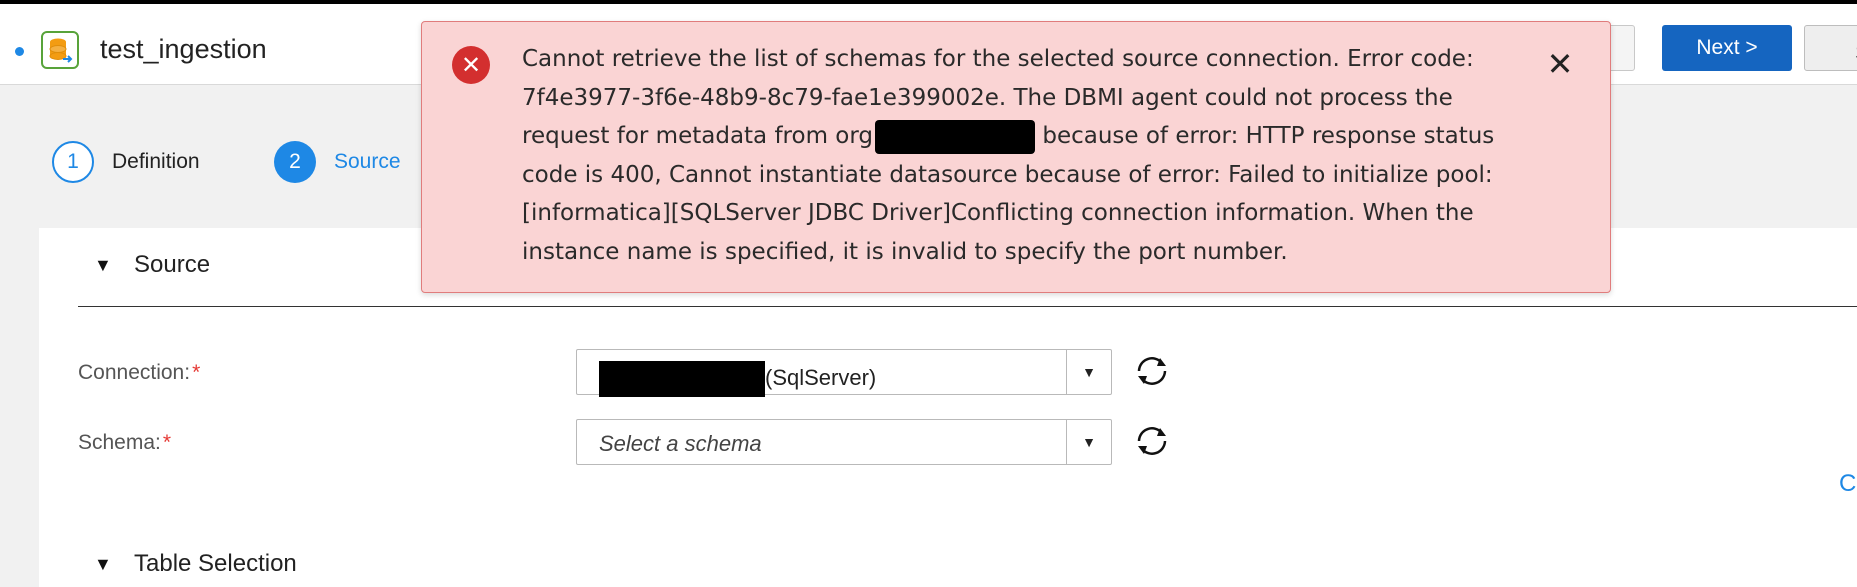 The height and width of the screenshot is (587, 1857). What do you see at coordinates (60, 50) in the screenshot?
I see `mass-ingestion-icon` at bounding box center [60, 50].